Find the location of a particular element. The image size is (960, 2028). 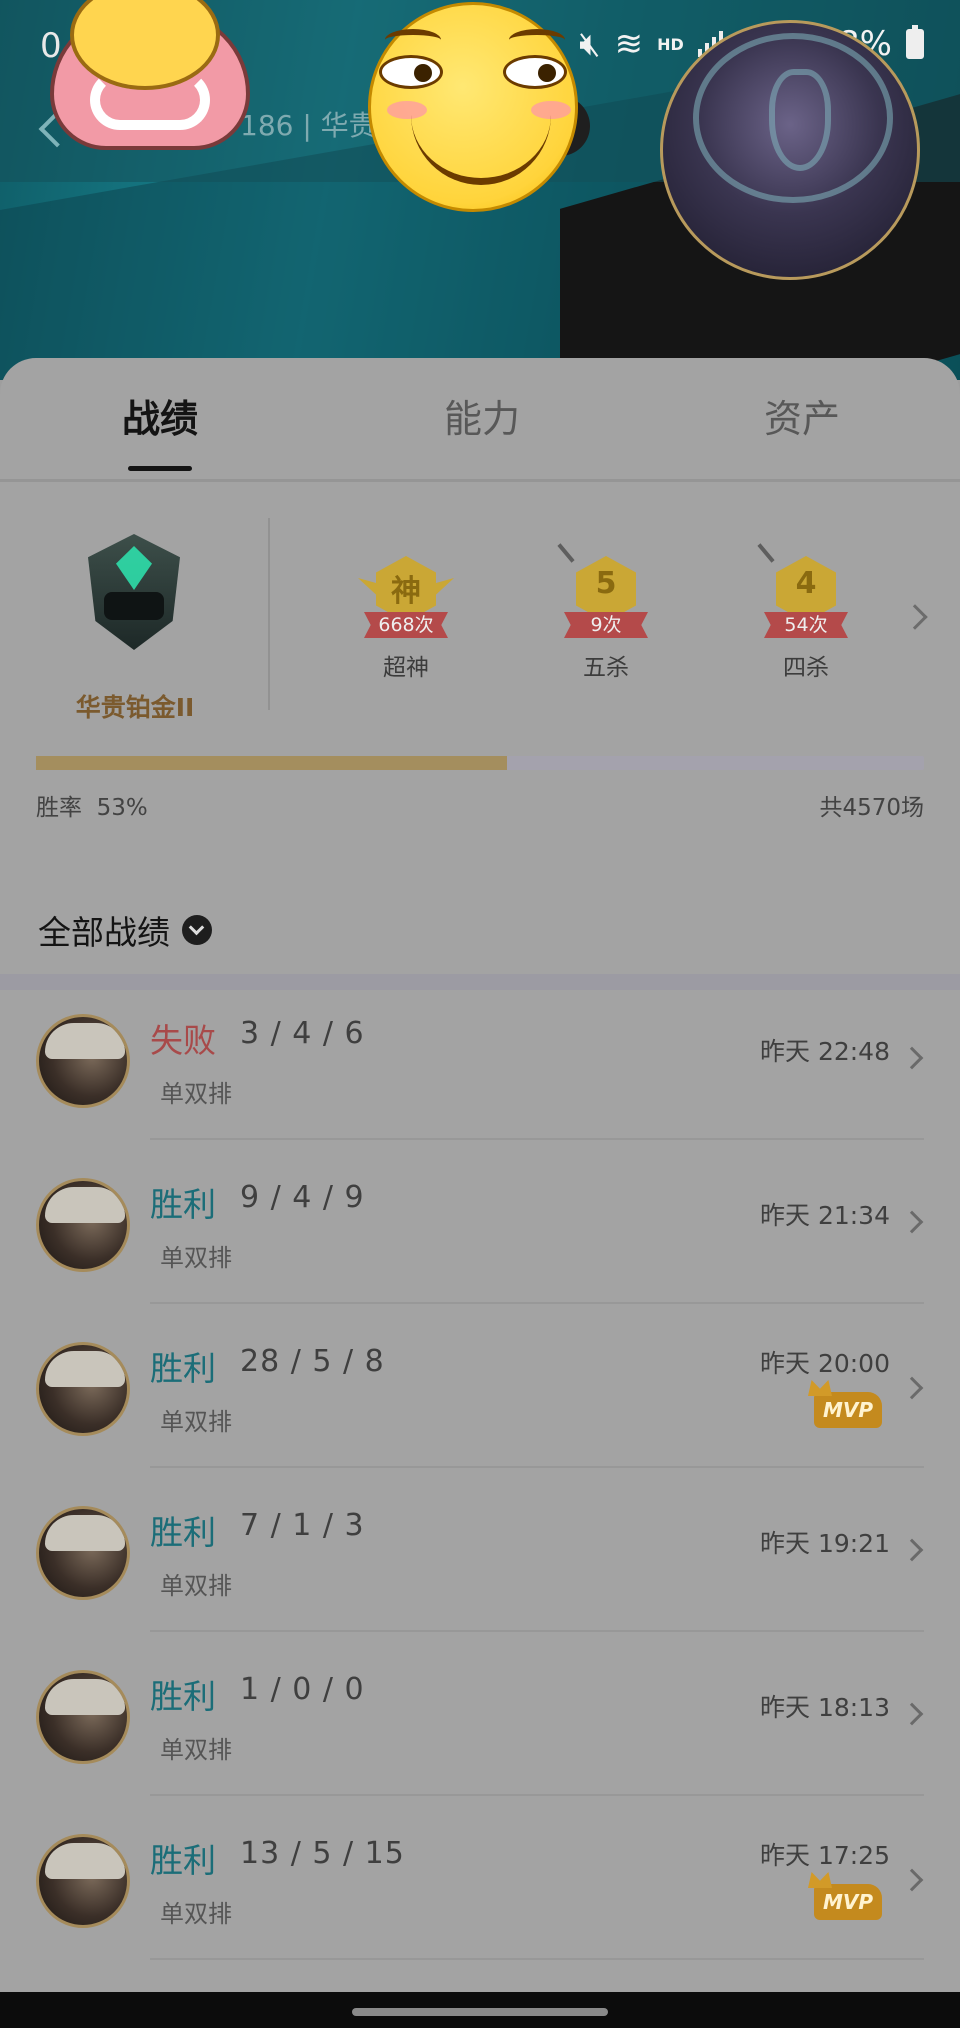

medal-count: 668次 is located at coordinates (406, 625).